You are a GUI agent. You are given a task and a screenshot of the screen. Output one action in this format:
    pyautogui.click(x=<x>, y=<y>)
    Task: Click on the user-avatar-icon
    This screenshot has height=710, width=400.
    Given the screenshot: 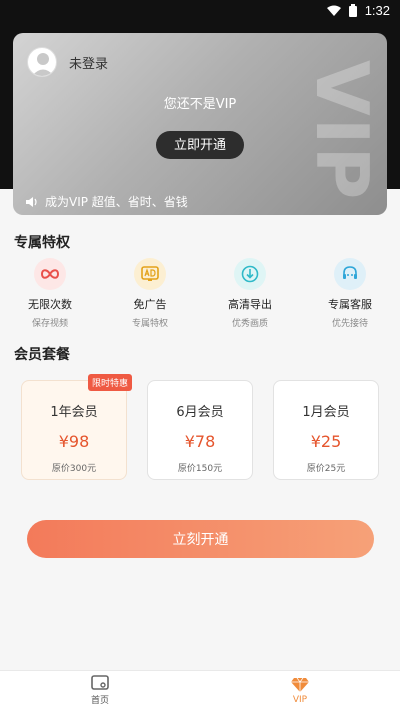 What is the action you would take?
    pyautogui.click(x=43, y=64)
    